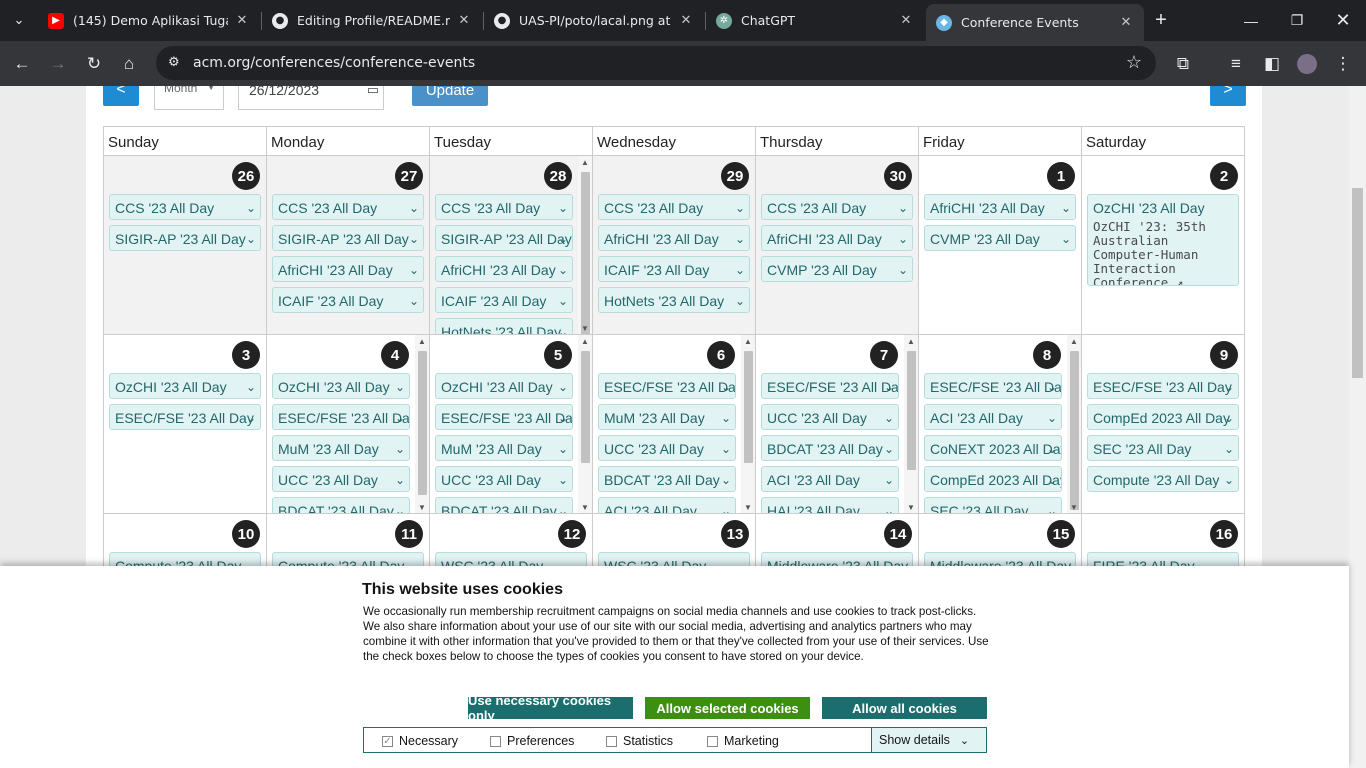  I want to click on day-cell: 26 CCS '23 All Day ⌄ SIGIR-AP '23 All Day ⌄, so click(184, 245).